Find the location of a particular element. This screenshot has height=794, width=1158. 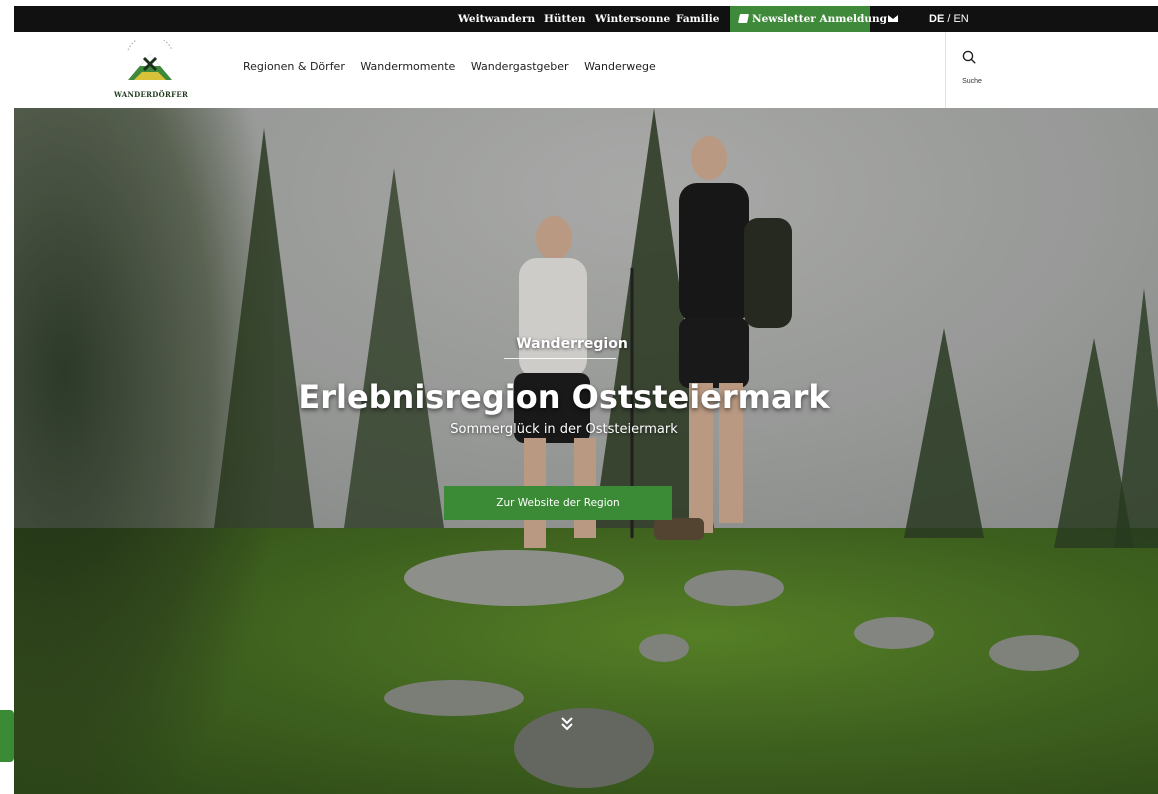

search-button: Suche is located at coordinates (975, 70).